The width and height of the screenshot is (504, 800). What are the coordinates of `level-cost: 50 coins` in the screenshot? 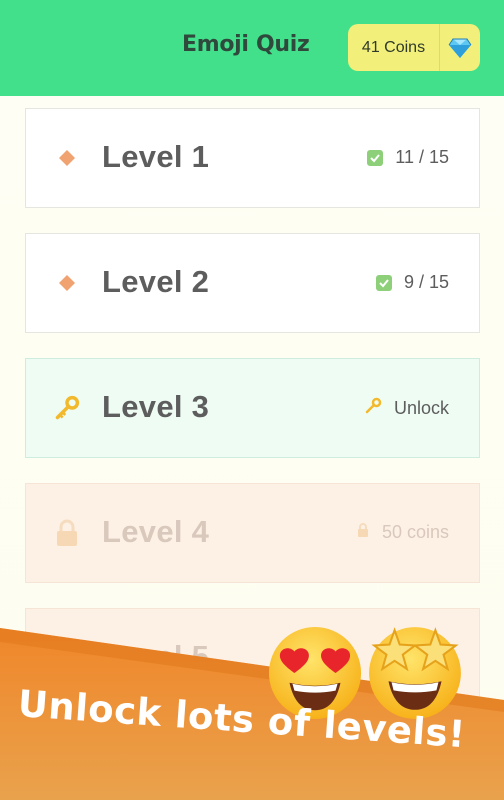 It's located at (402, 532).